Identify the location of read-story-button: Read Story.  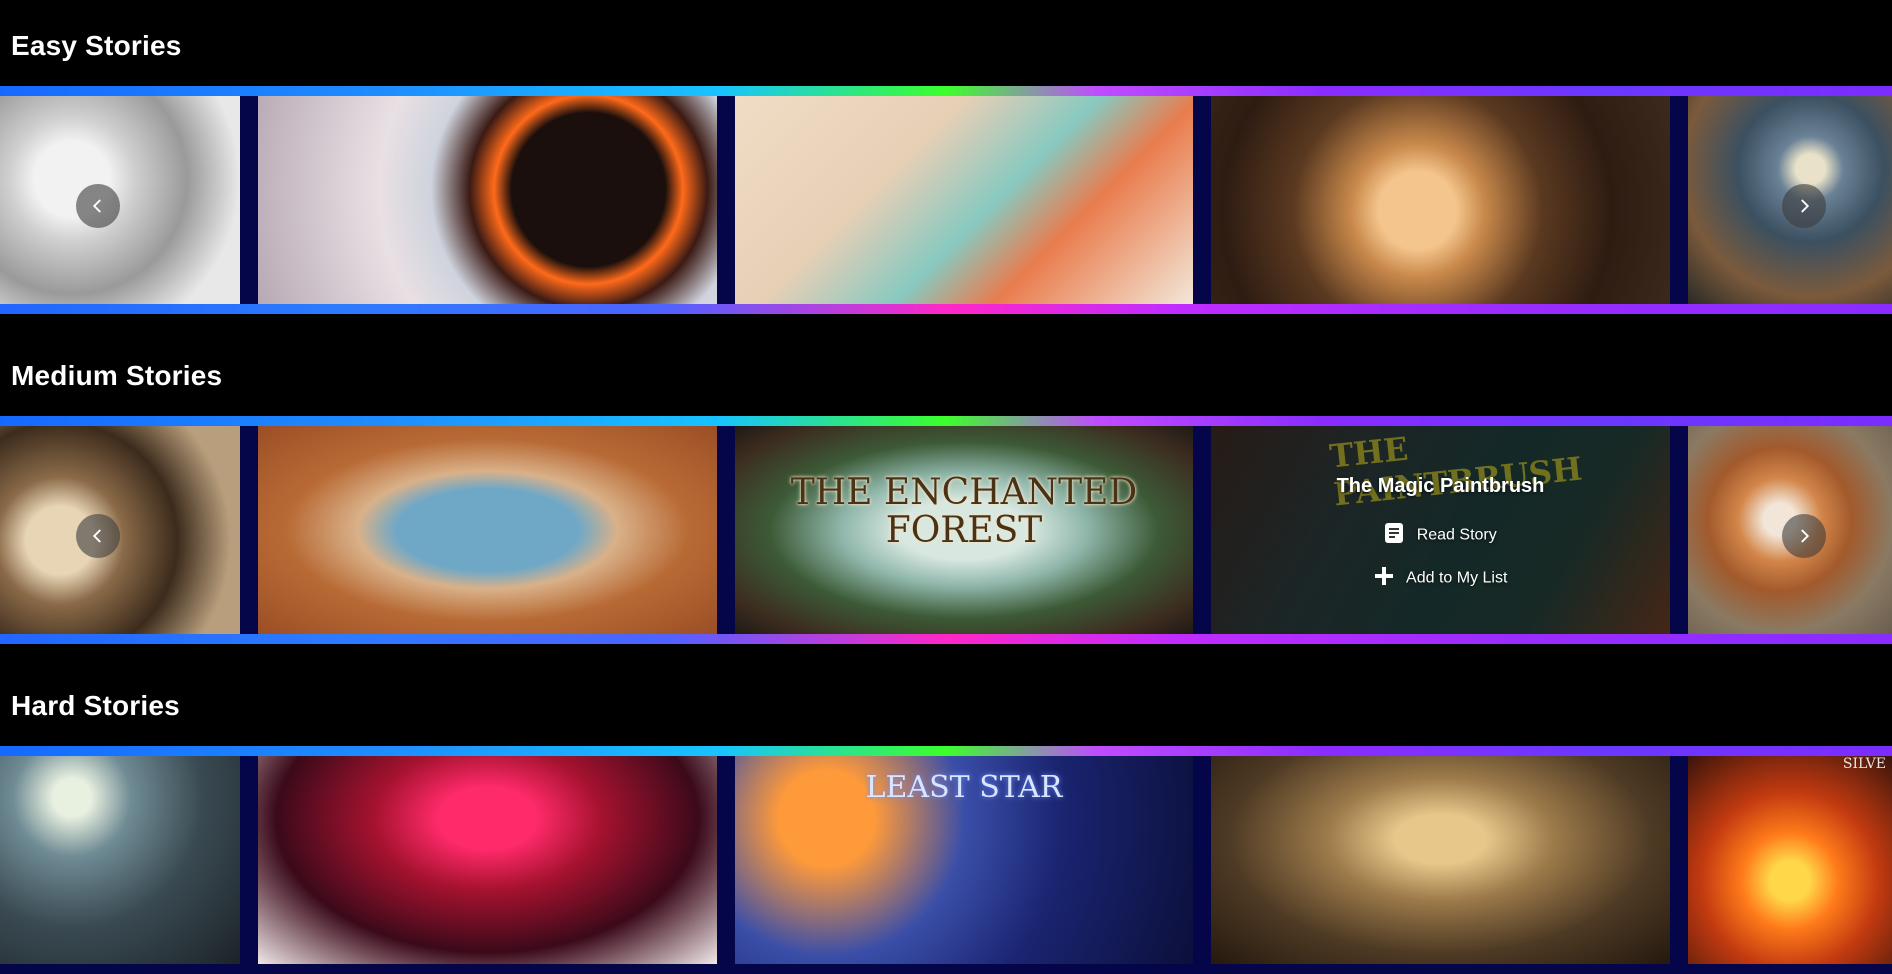
(1440, 535).